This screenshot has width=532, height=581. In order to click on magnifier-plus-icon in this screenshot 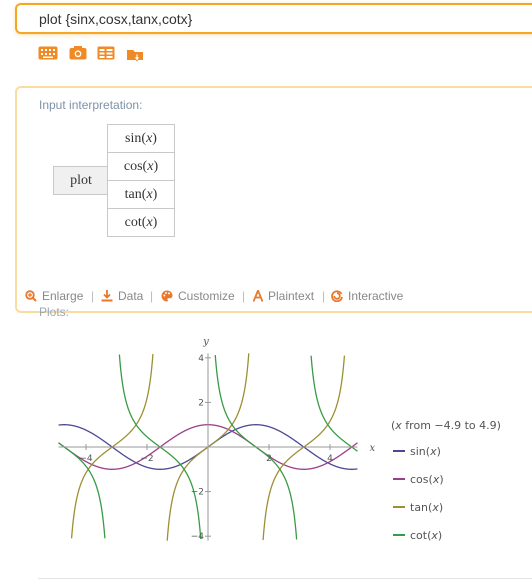, I will do `click(31, 296)`.